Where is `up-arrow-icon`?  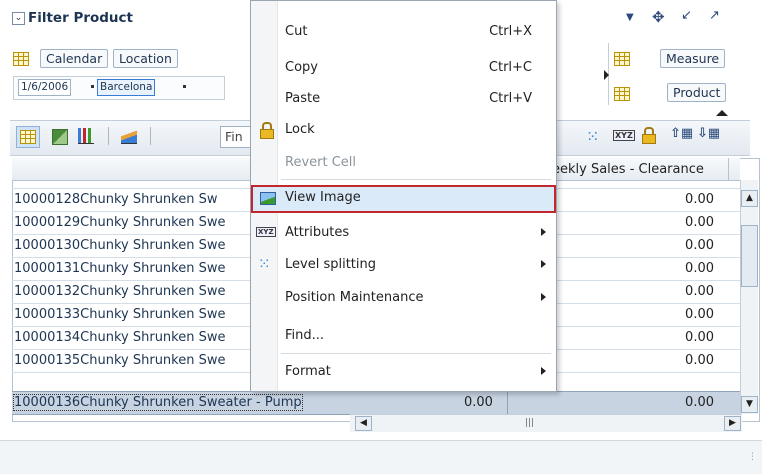
up-arrow-icon is located at coordinates (722, 113).